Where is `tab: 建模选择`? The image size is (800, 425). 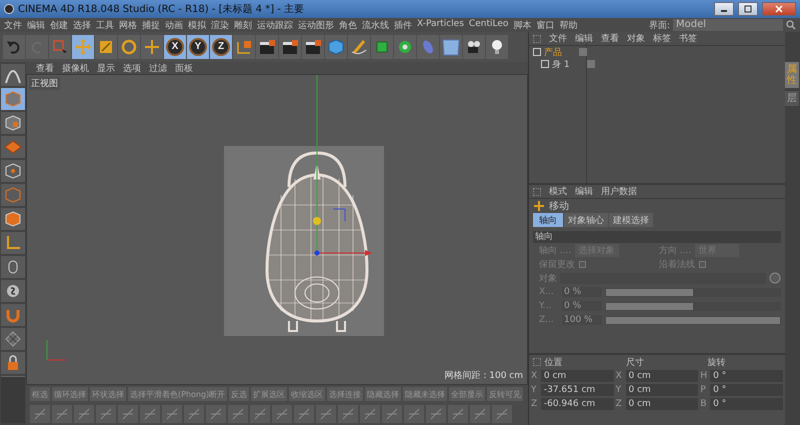
tab: 建模选择 is located at coordinates (631, 220).